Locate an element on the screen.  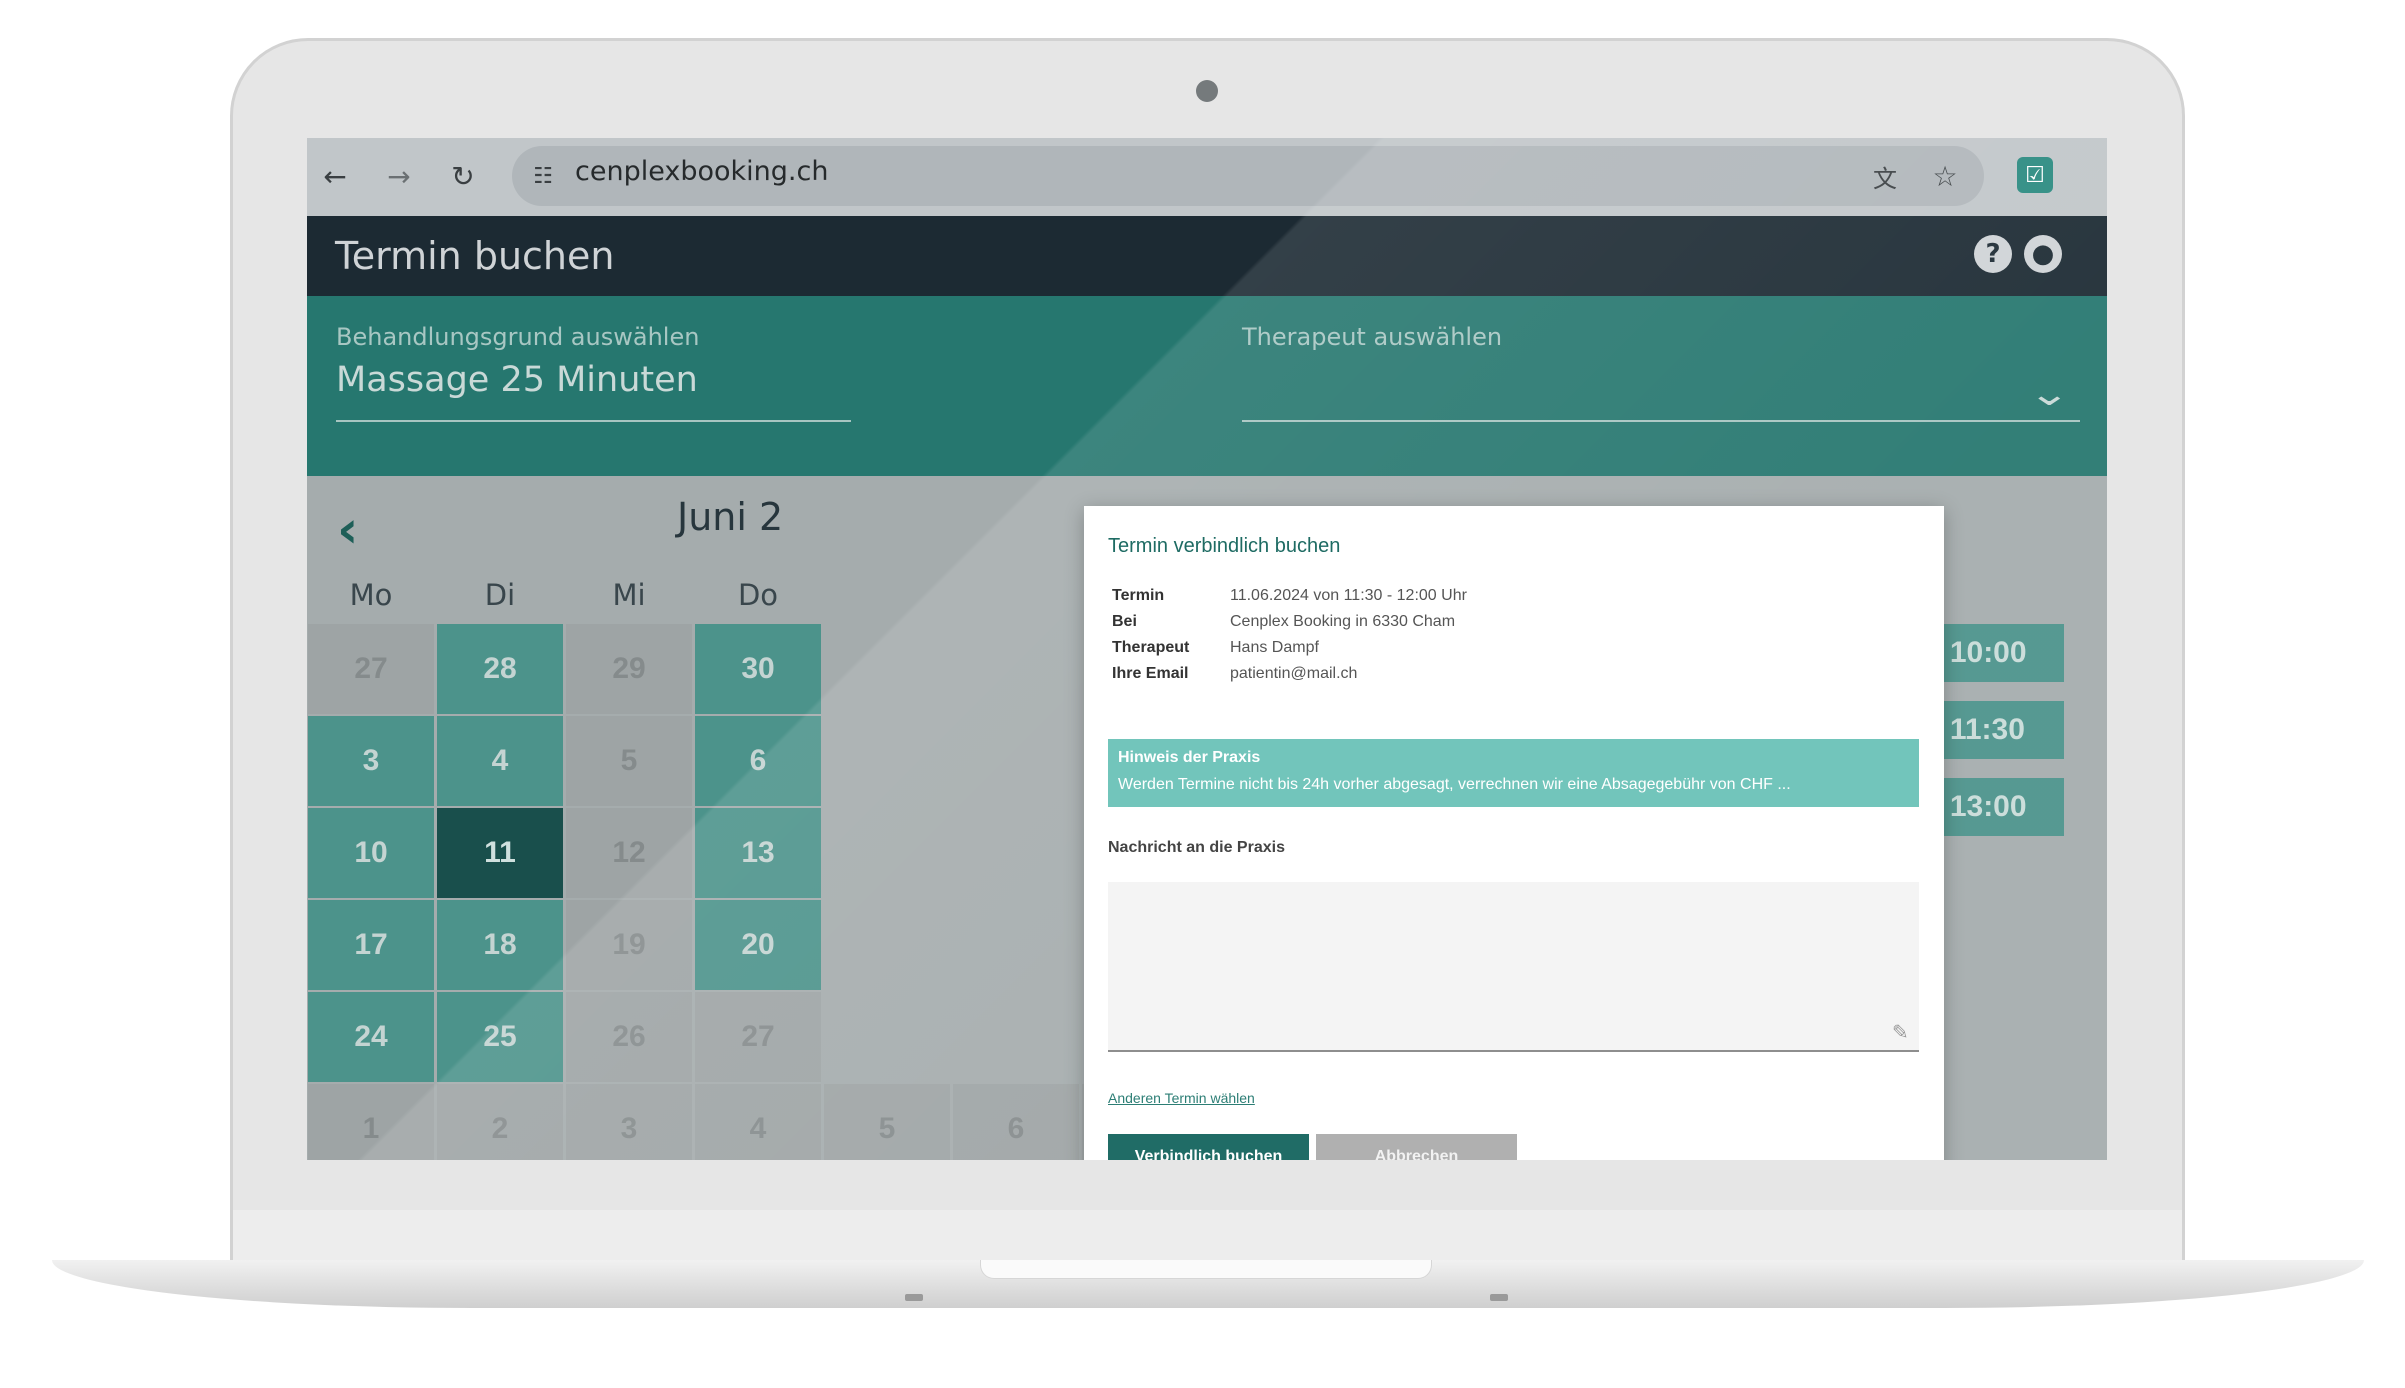
site-settings-icon: ☷ is located at coordinates (543, 176).